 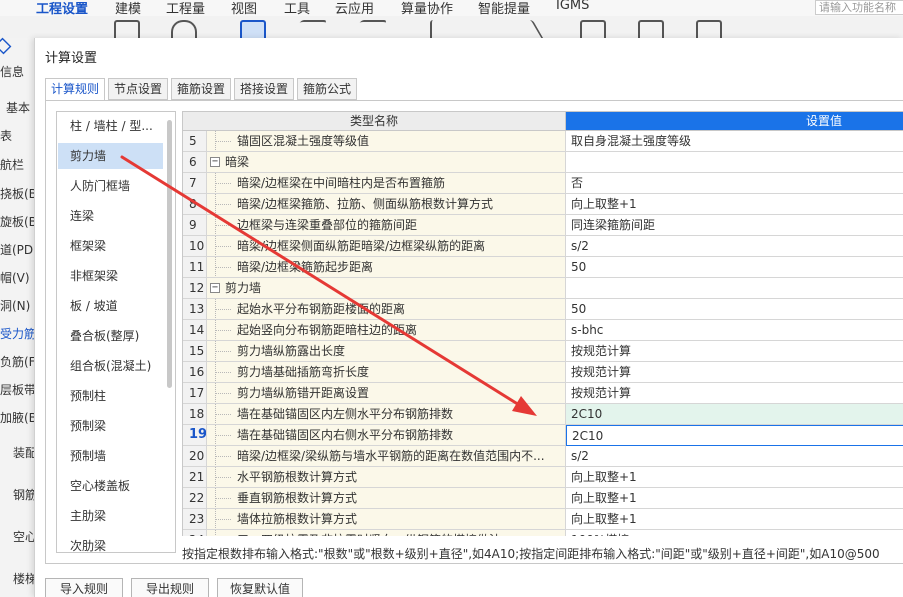 What do you see at coordinates (354, 8) in the screenshot?
I see `menu-cloud: 云应用` at bounding box center [354, 8].